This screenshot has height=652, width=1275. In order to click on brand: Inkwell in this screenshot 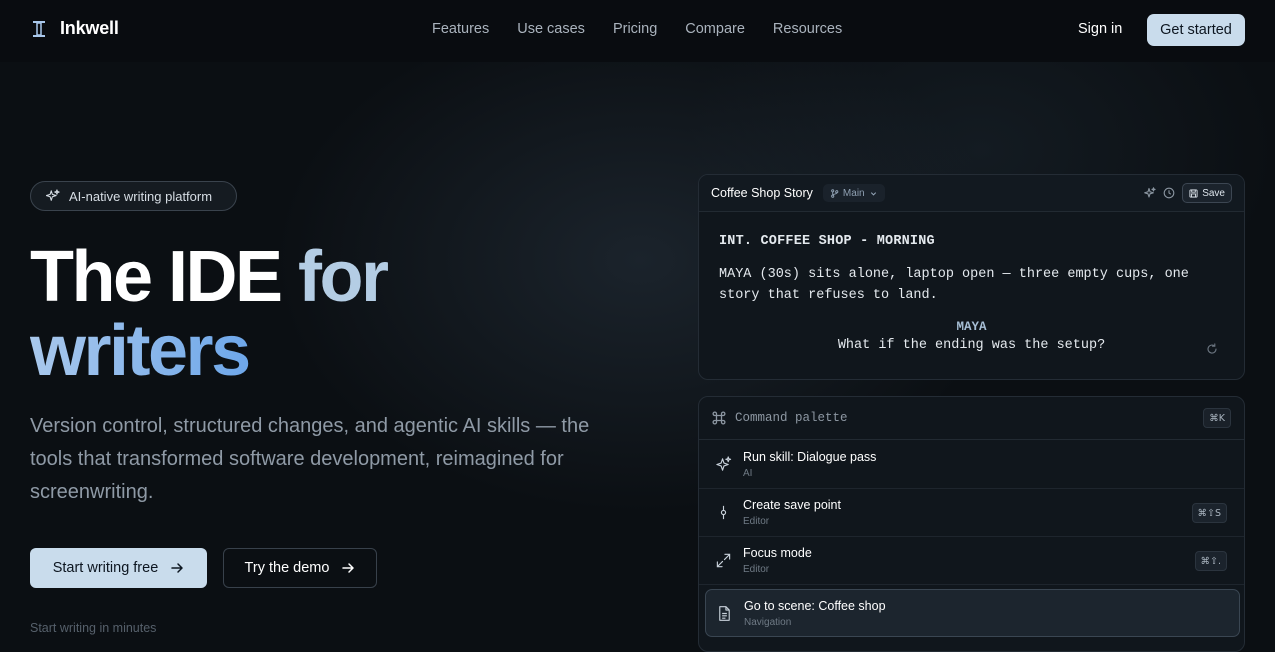, I will do `click(74, 28)`.